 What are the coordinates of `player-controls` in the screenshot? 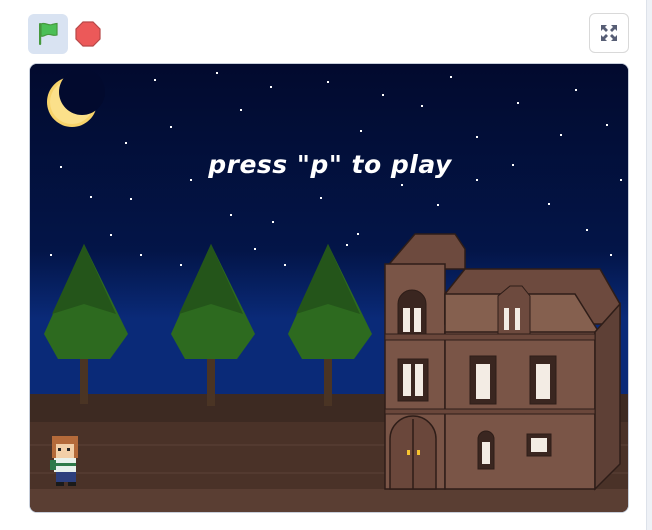 It's located at (326, 31).